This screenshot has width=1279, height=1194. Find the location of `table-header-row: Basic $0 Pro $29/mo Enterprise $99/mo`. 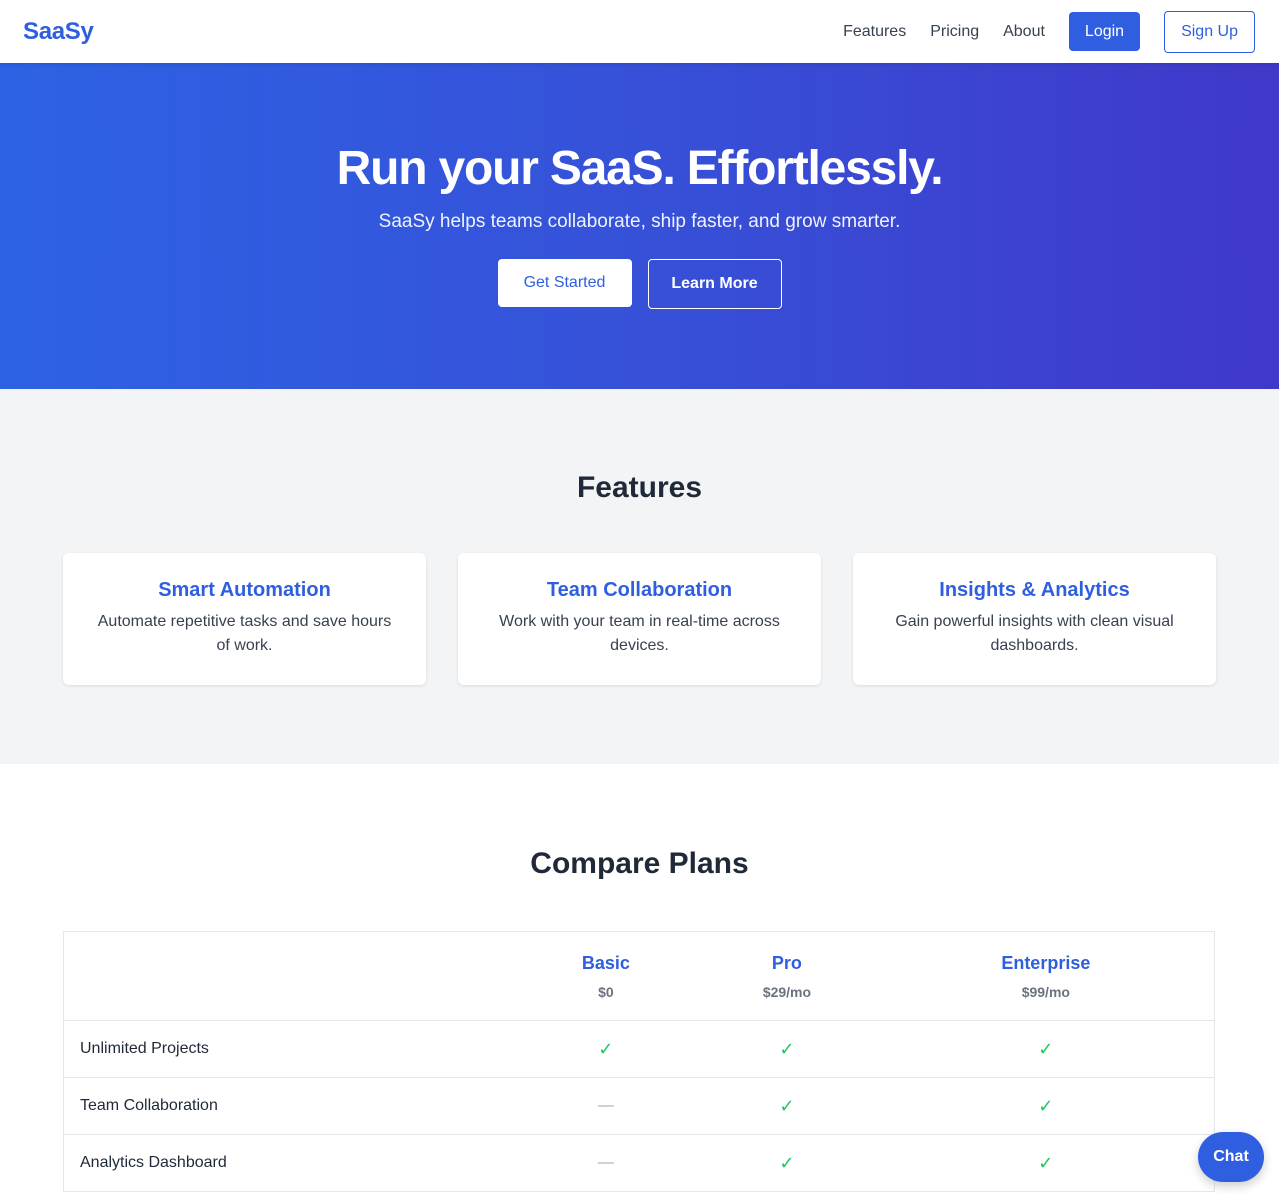

table-header-row: Basic $0 Pro $29/mo Enterprise $99/mo is located at coordinates (639, 976).